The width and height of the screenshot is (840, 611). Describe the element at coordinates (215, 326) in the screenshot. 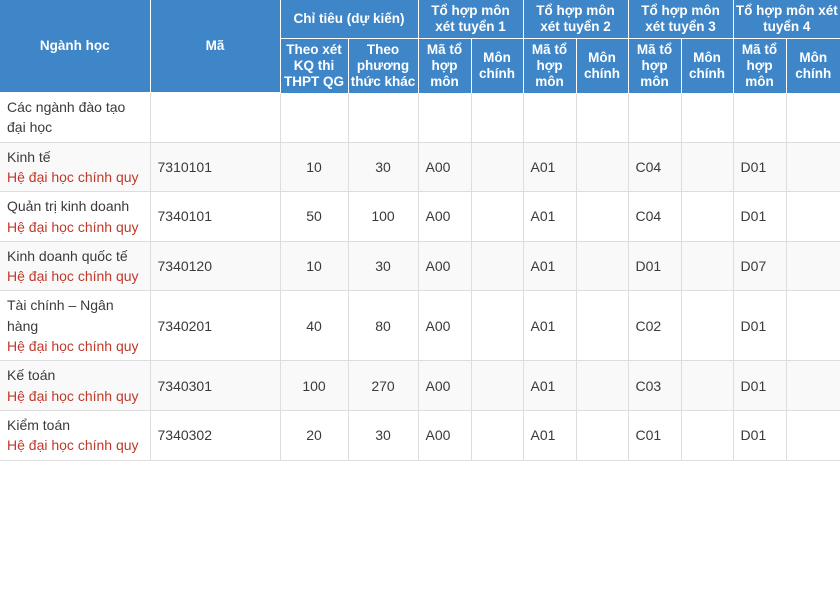

I see `cell-code: 7340201` at that location.